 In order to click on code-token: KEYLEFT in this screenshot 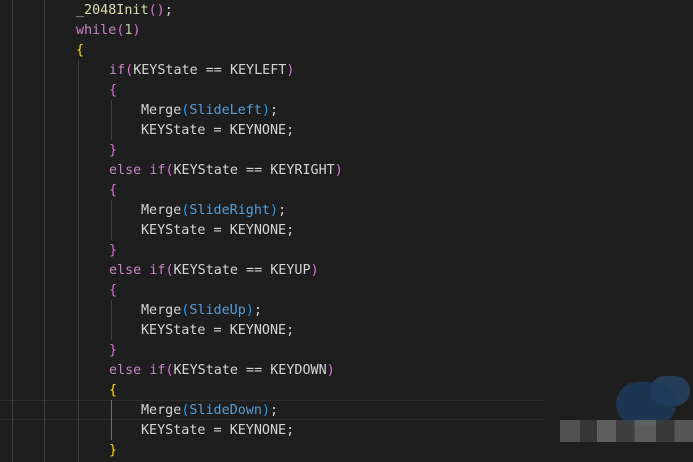, I will do `click(258, 70)`.